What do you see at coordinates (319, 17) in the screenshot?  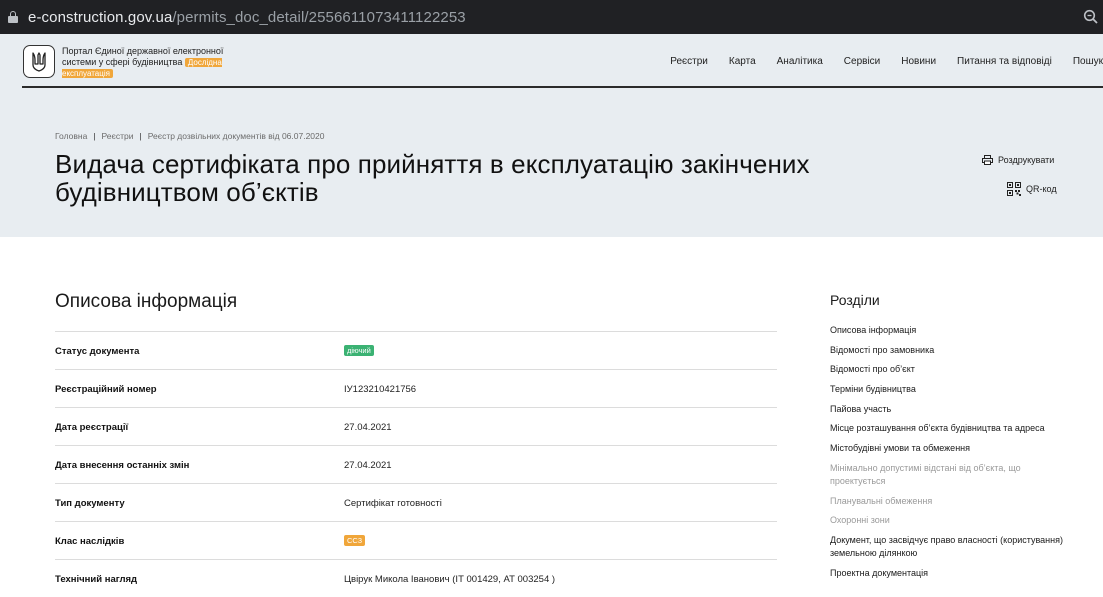 I see `url-path: /permits_doc_detail/2556611073411122253` at bounding box center [319, 17].